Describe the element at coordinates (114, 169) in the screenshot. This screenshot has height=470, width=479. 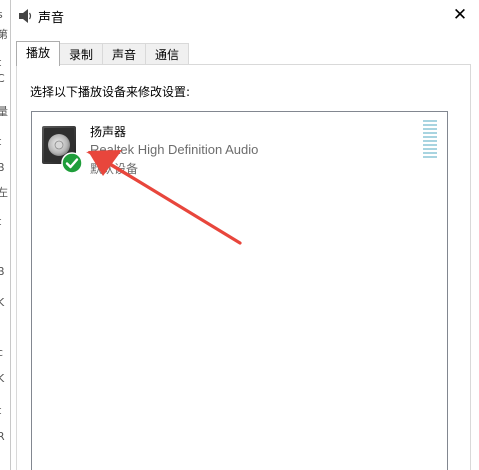
I see `device-status: 默认设备` at that location.